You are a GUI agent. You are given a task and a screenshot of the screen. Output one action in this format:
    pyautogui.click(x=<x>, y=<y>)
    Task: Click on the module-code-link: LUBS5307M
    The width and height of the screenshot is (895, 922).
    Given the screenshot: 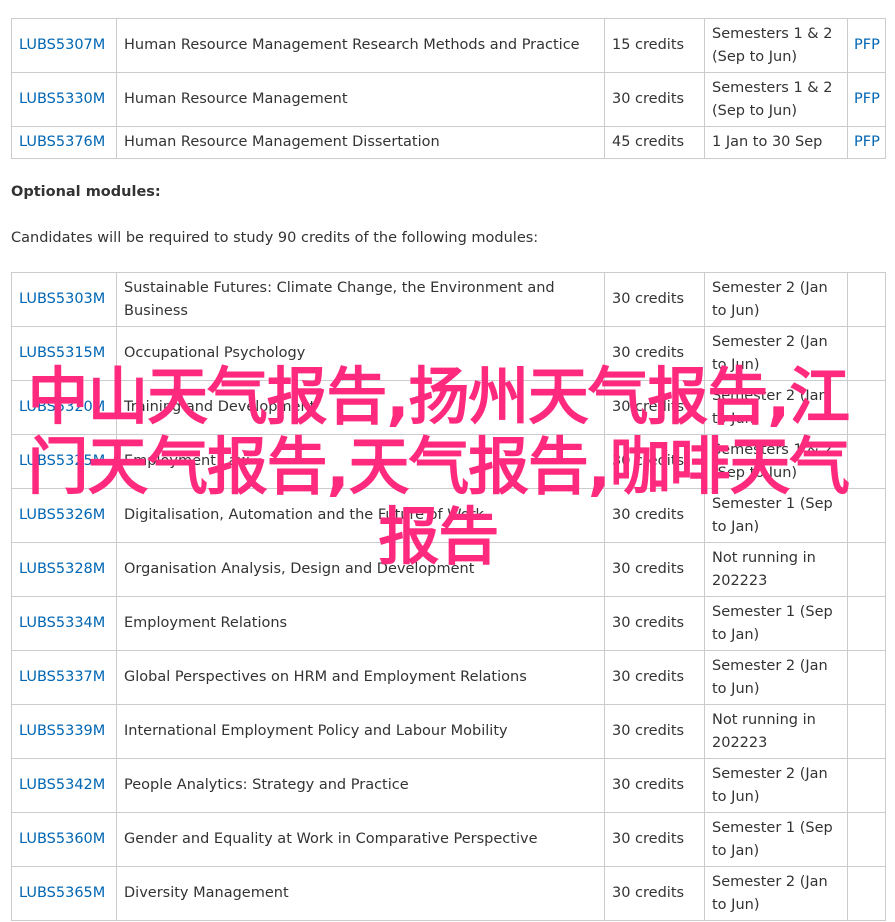 What is the action you would take?
    pyautogui.click(x=62, y=45)
    